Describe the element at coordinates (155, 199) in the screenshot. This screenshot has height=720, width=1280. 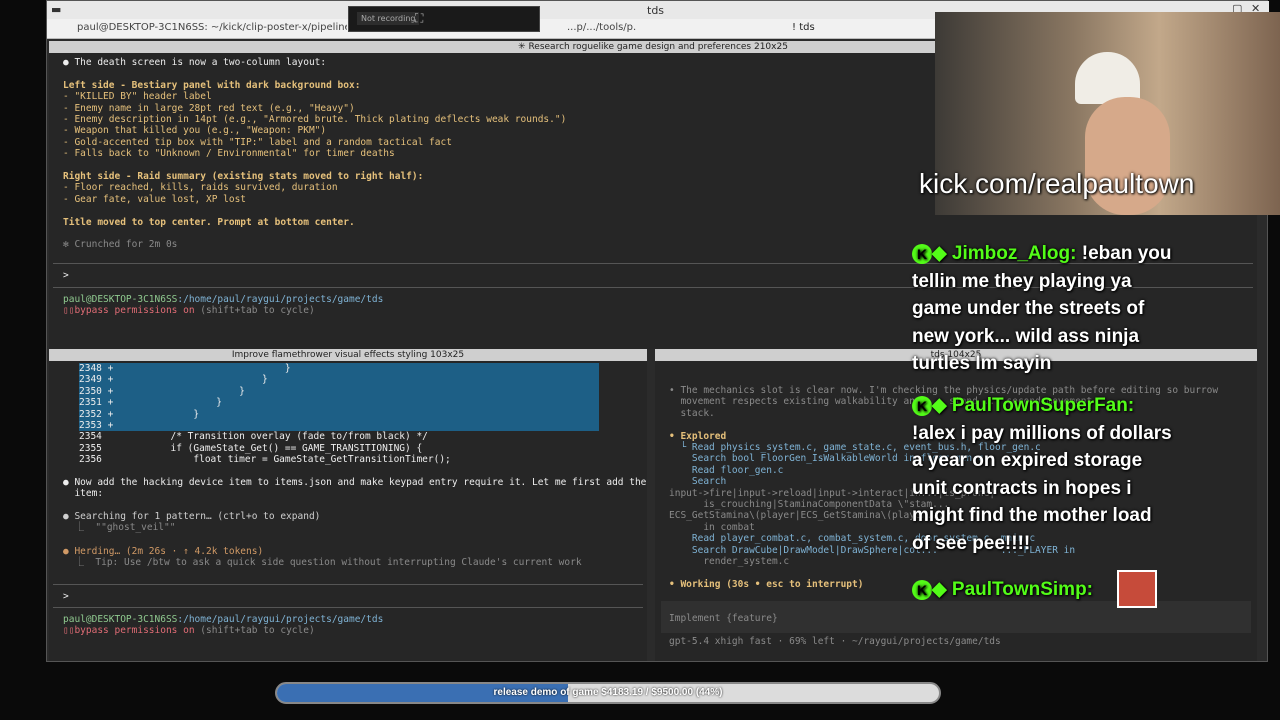
I see `output-line: - Gear fate, value lost, XP lost` at that location.